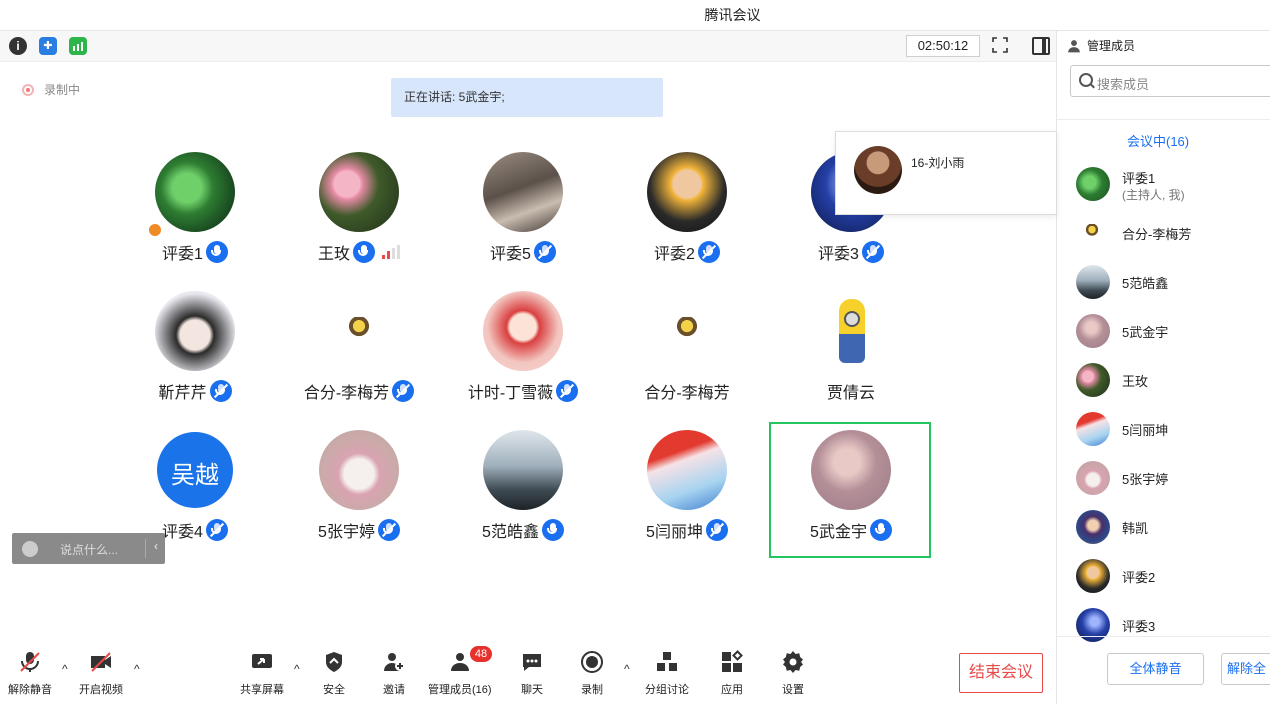 This screenshot has width=1270, height=704. I want to click on chat-label: 聊天, so click(532, 690).